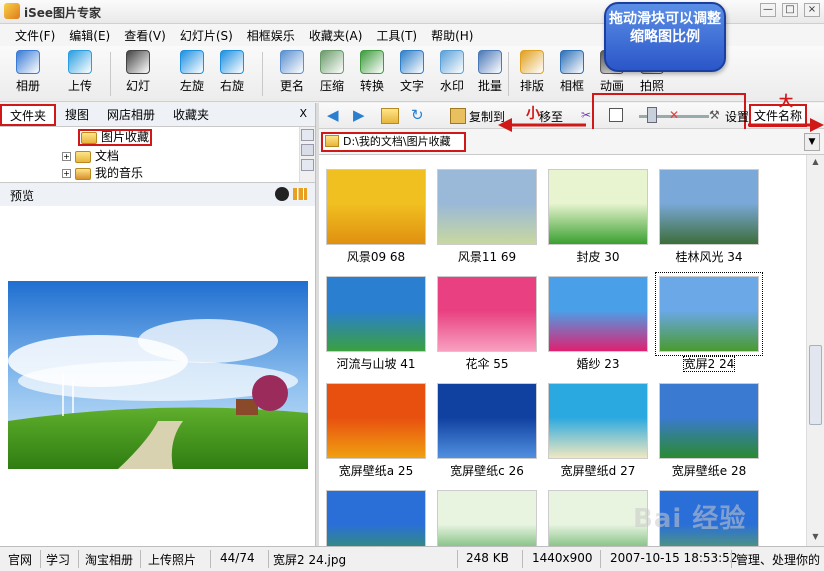 The height and width of the screenshot is (571, 824). What do you see at coordinates (292, 72) in the screenshot?
I see `toolbar-button-rename: 更名` at bounding box center [292, 72].